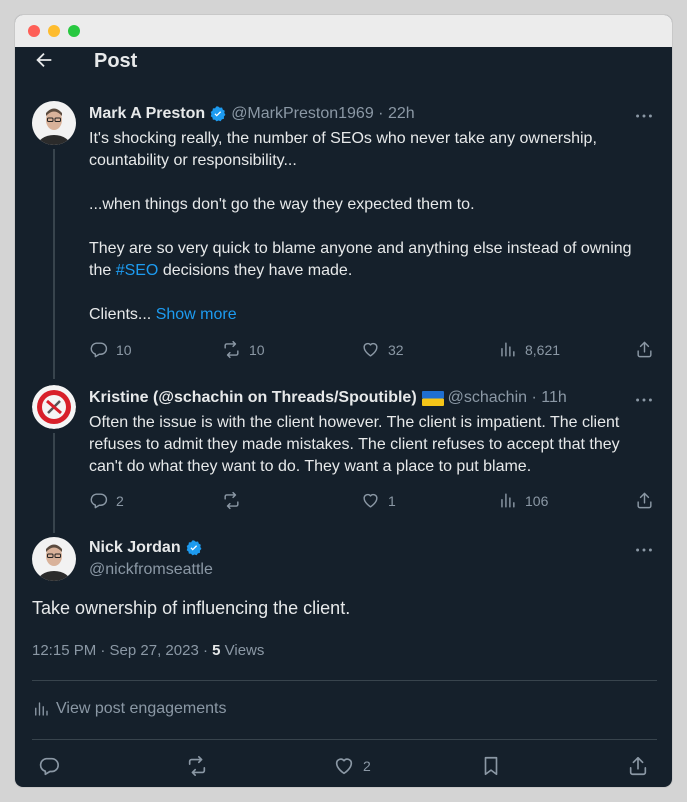  I want to click on view-count: 106, so click(537, 500).